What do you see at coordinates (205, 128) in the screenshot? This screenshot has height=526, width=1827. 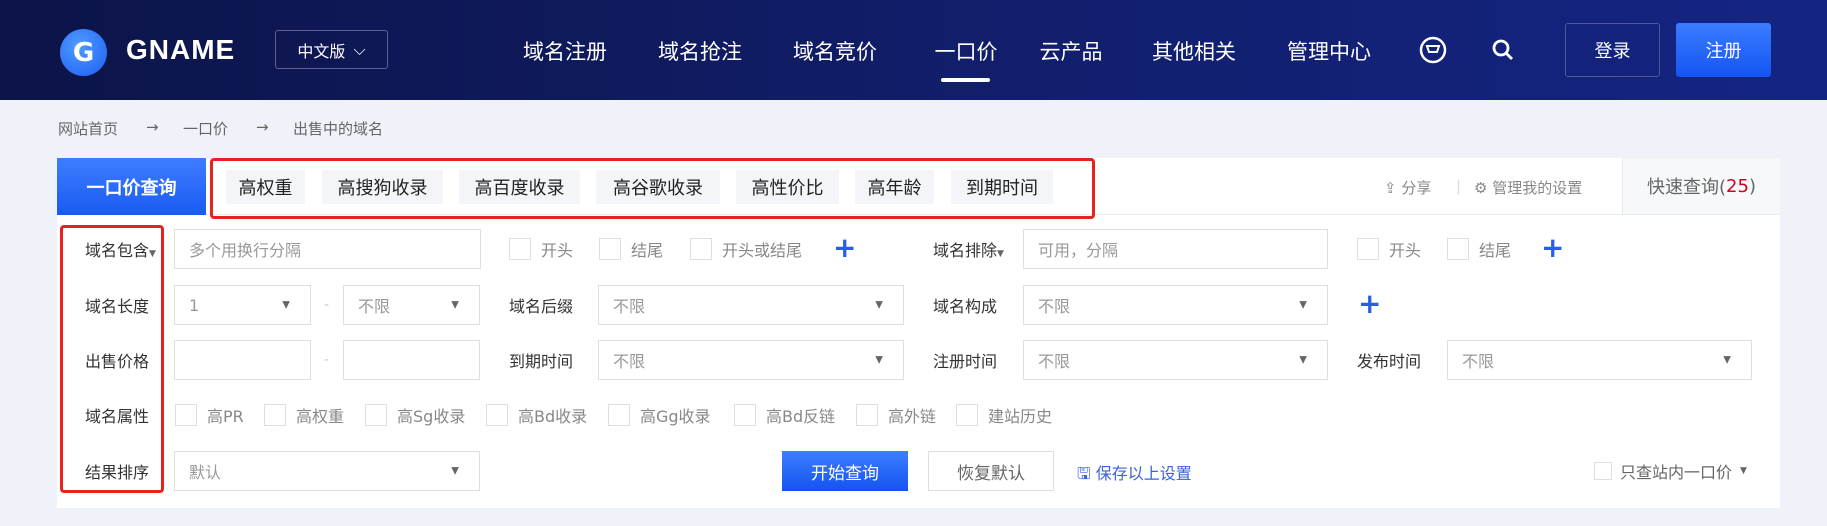 I see `breadcrumb-fixed-price: 一口价` at bounding box center [205, 128].